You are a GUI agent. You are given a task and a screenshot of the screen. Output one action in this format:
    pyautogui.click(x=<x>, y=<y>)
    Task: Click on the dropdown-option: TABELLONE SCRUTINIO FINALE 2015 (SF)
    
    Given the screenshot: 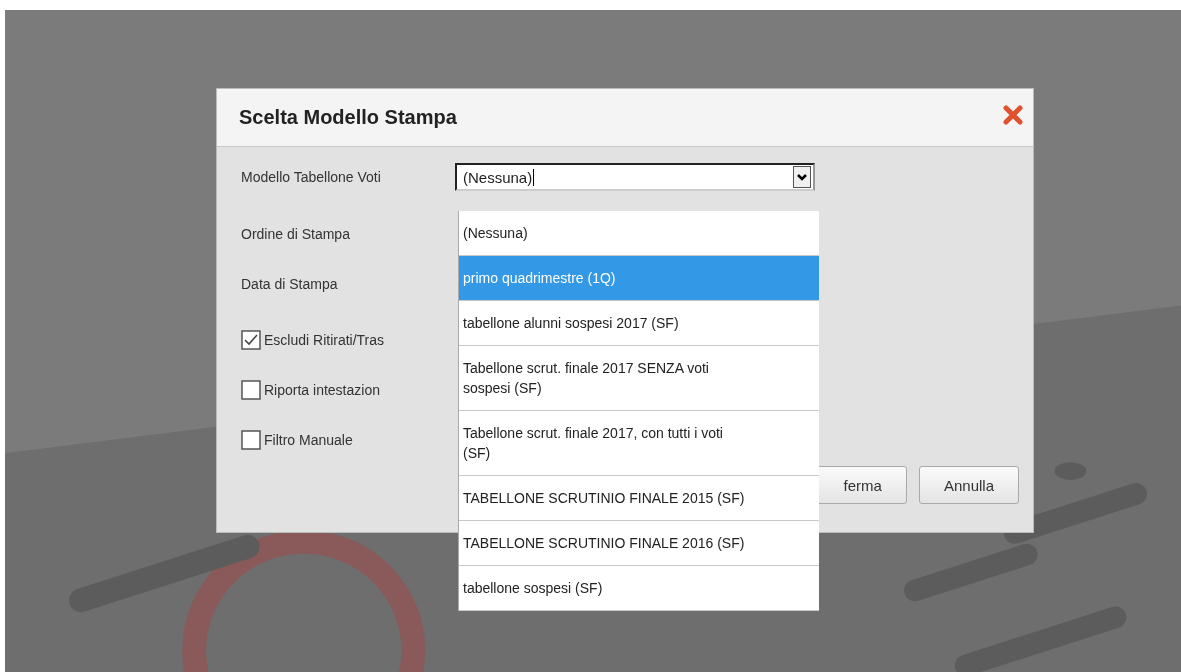 What is the action you would take?
    pyautogui.click(x=639, y=498)
    